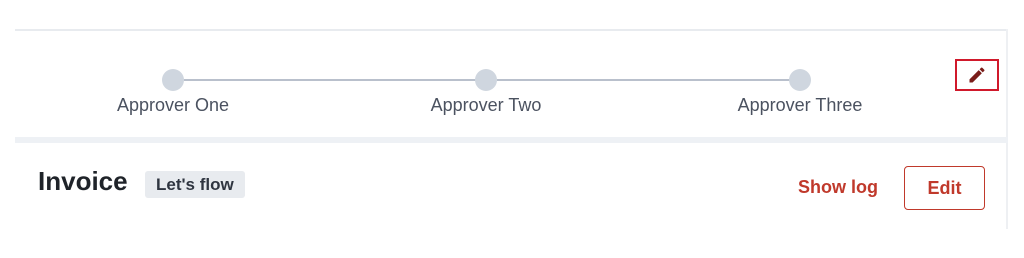 The height and width of the screenshot is (258, 1024). I want to click on step-dot-approver-one, so click(173, 80).